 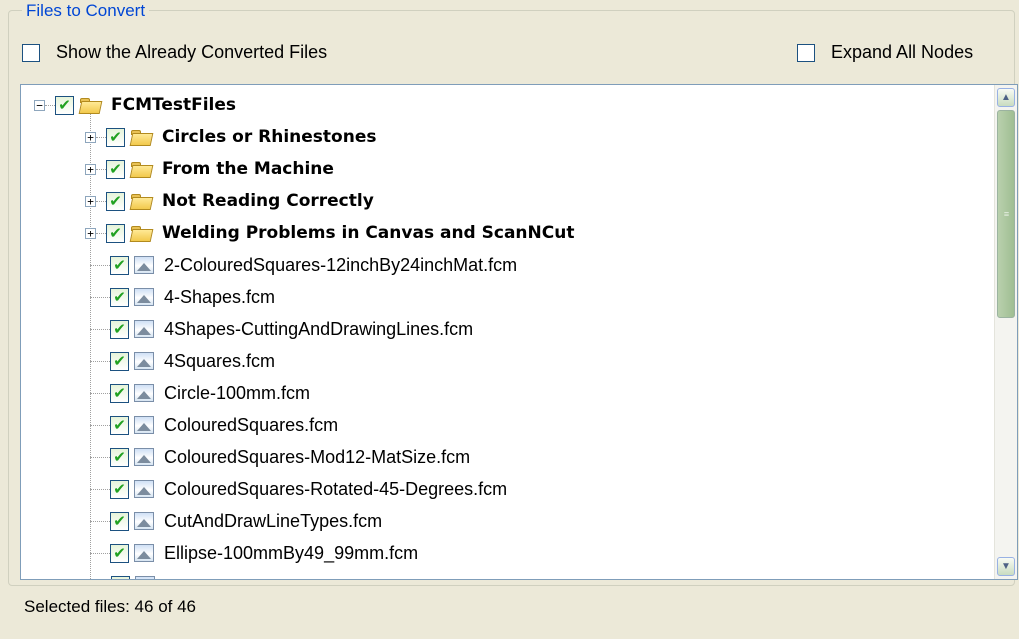 What do you see at coordinates (133, 574) in the screenshot?
I see `tree-file-node-partial` at bounding box center [133, 574].